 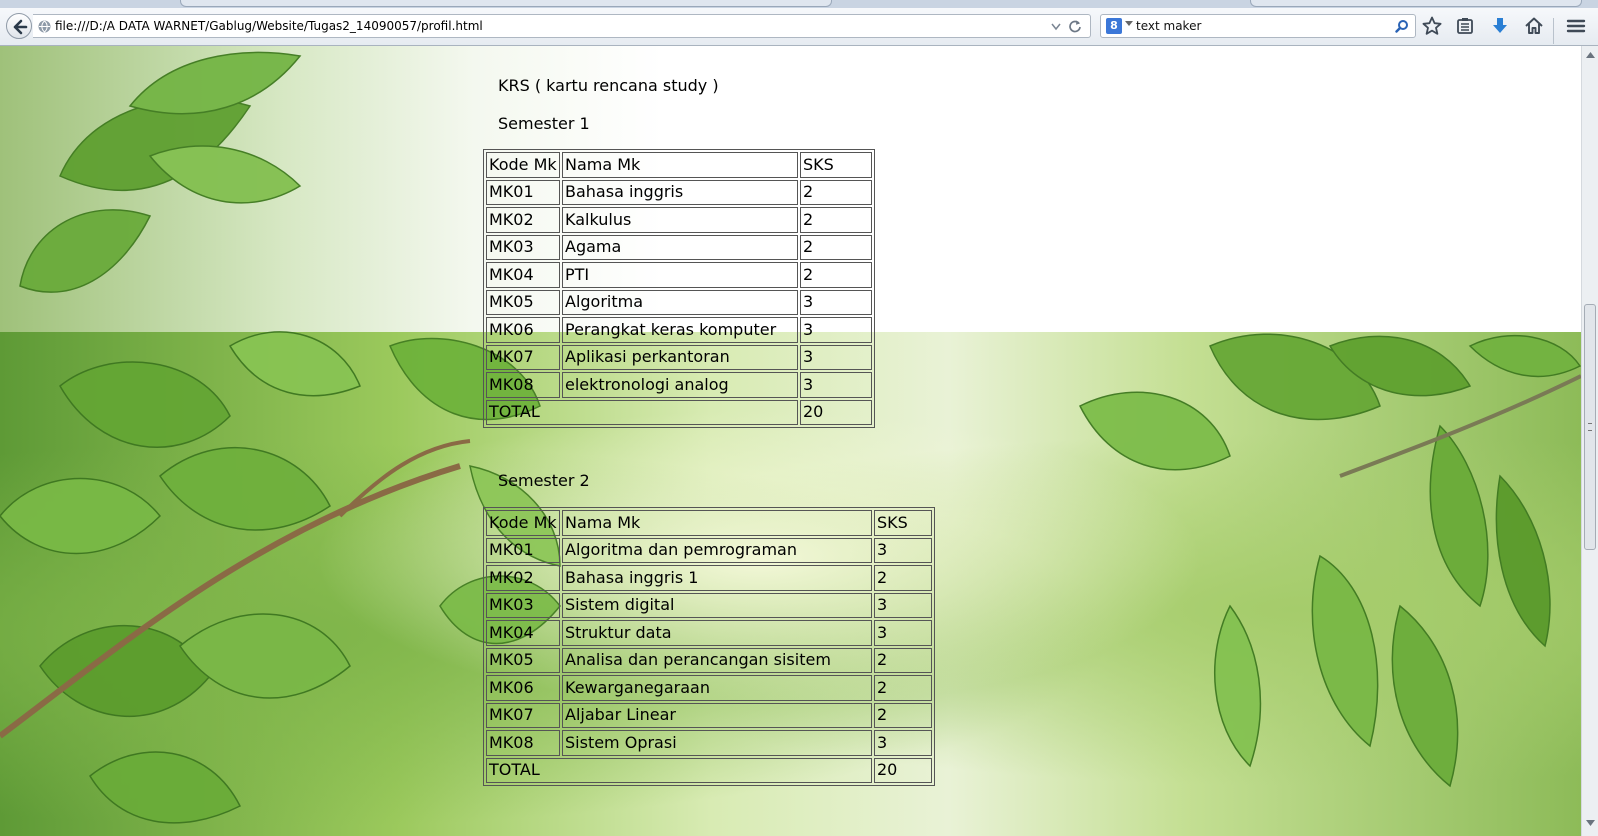 I want to click on table-row: MK03 Sistem digital 3, so click(x=709, y=605).